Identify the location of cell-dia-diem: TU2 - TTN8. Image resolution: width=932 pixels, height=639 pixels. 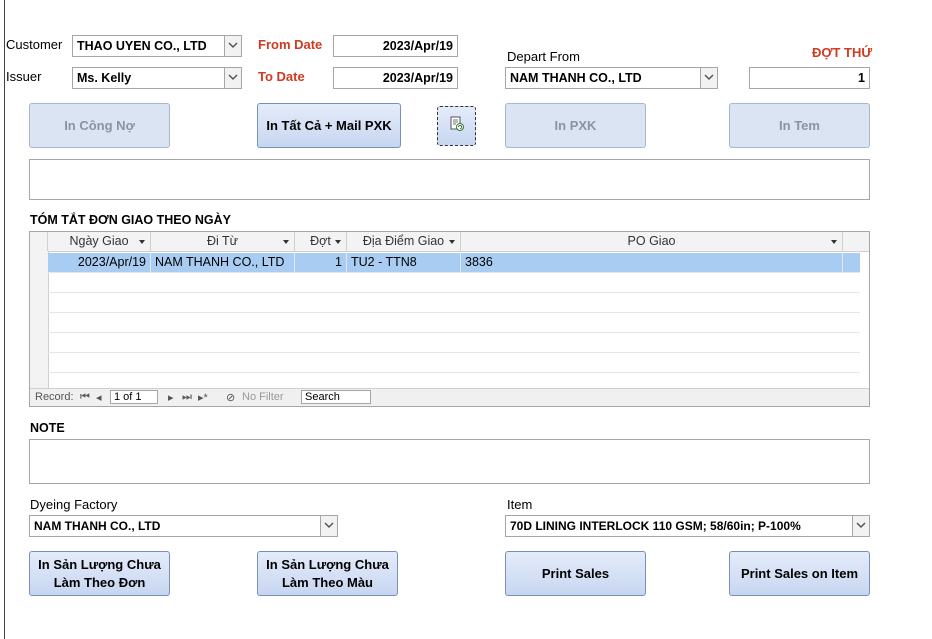
(404, 262).